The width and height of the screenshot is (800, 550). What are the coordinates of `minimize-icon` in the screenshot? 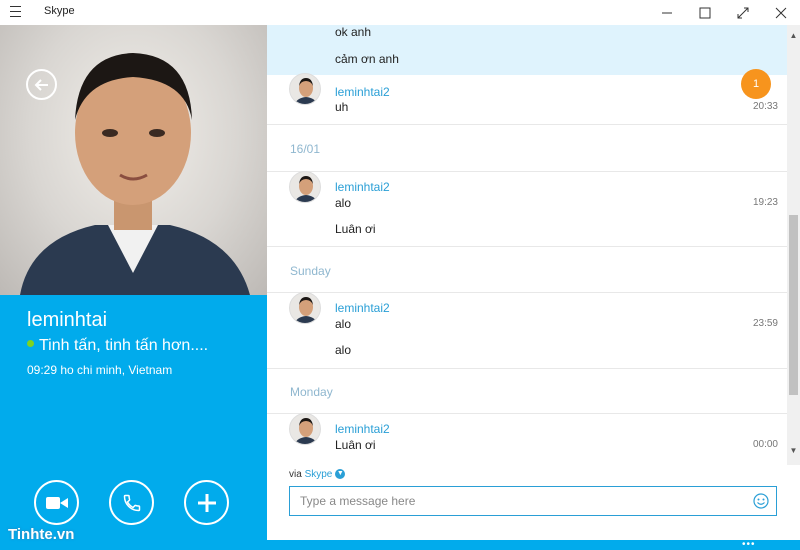 It's located at (667, 12).